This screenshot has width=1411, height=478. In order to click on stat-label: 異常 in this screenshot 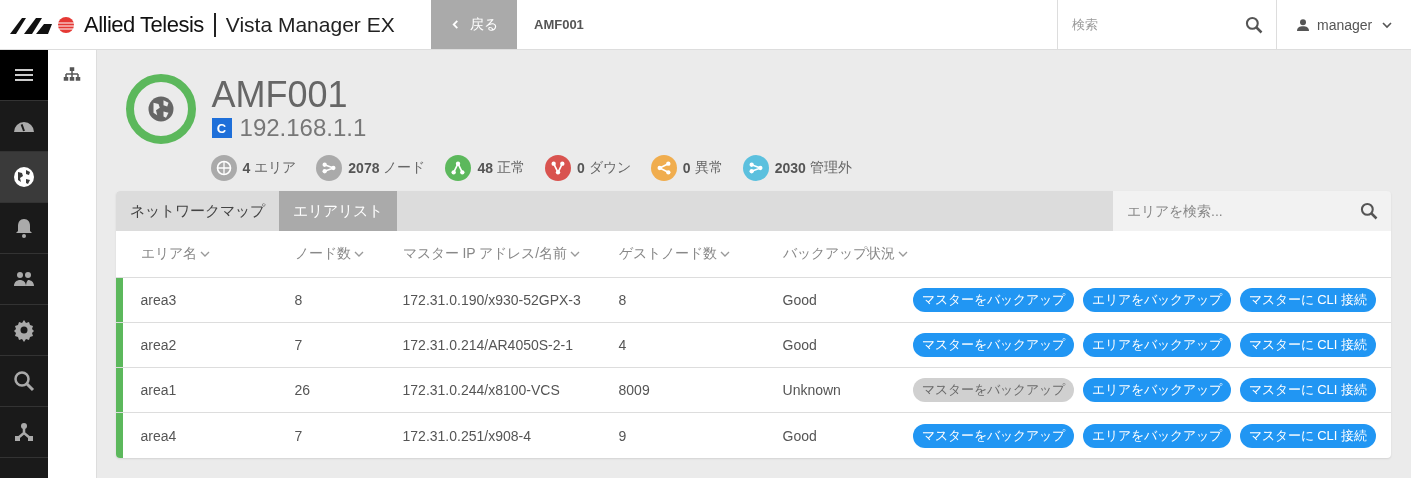, I will do `click(708, 168)`.